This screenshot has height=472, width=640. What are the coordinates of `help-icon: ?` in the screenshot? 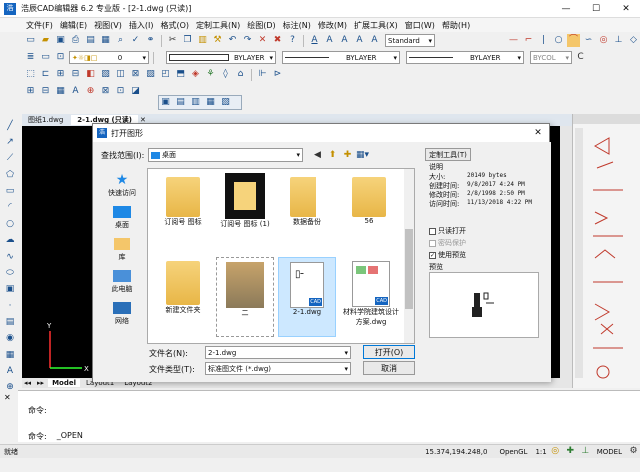 It's located at (292, 40).